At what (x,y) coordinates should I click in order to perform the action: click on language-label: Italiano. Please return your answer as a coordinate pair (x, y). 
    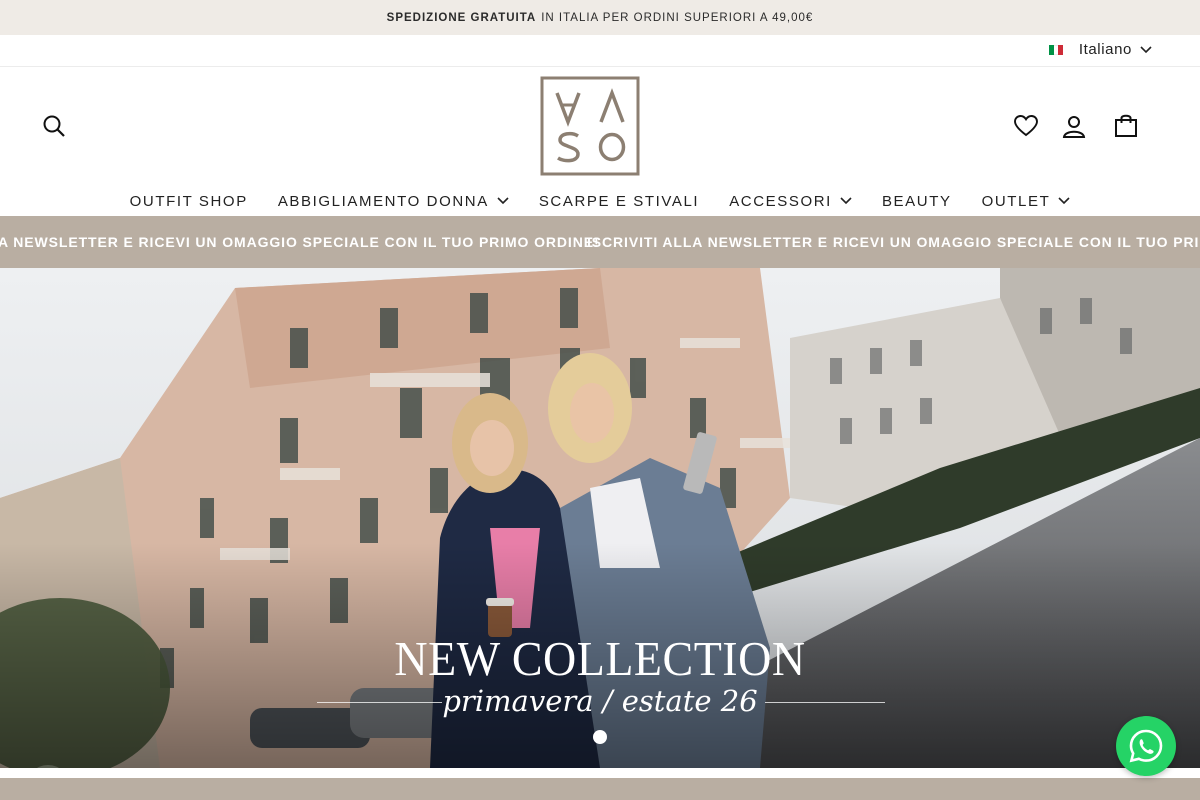
    Looking at the image, I should click on (1105, 49).